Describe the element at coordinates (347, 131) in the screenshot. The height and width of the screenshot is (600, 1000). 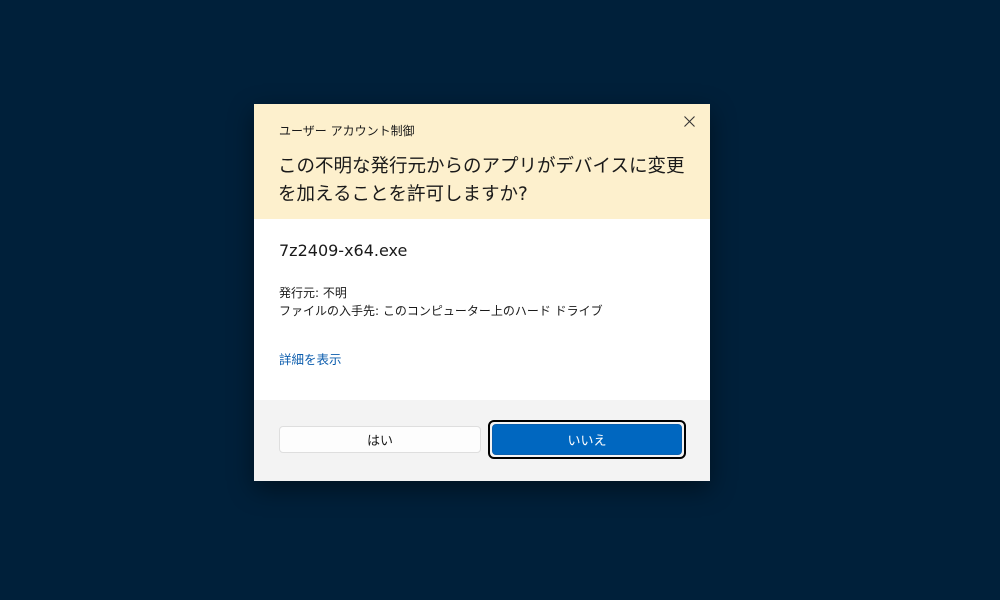
I see `dialog-caption: ユーザー アカウント制御` at that location.